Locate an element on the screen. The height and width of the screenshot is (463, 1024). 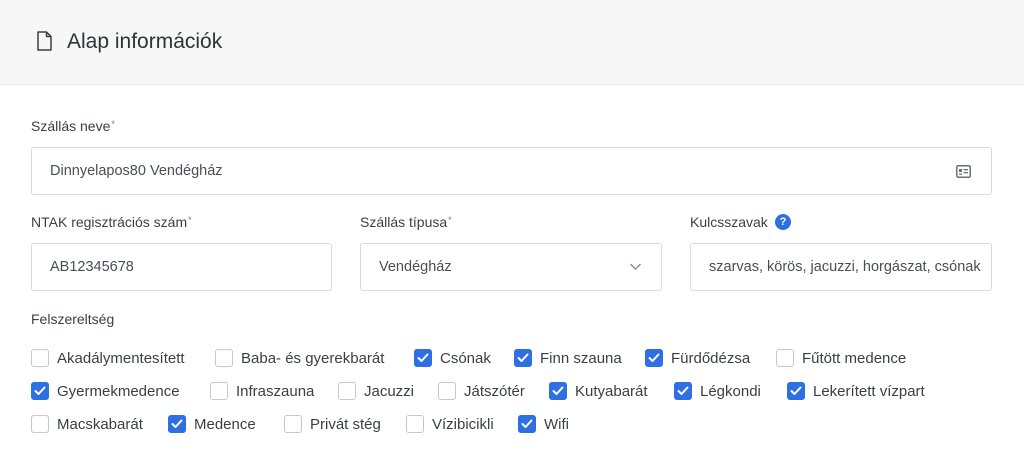
amenity-checkbox-item: Akadálymentesített is located at coordinates (108, 358).